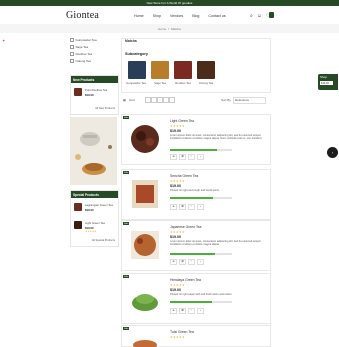 The height and width of the screenshot is (347, 339). Describe the element at coordinates (95, 223) in the screenshot. I see `special-product-name: Light Green Tea` at that location.